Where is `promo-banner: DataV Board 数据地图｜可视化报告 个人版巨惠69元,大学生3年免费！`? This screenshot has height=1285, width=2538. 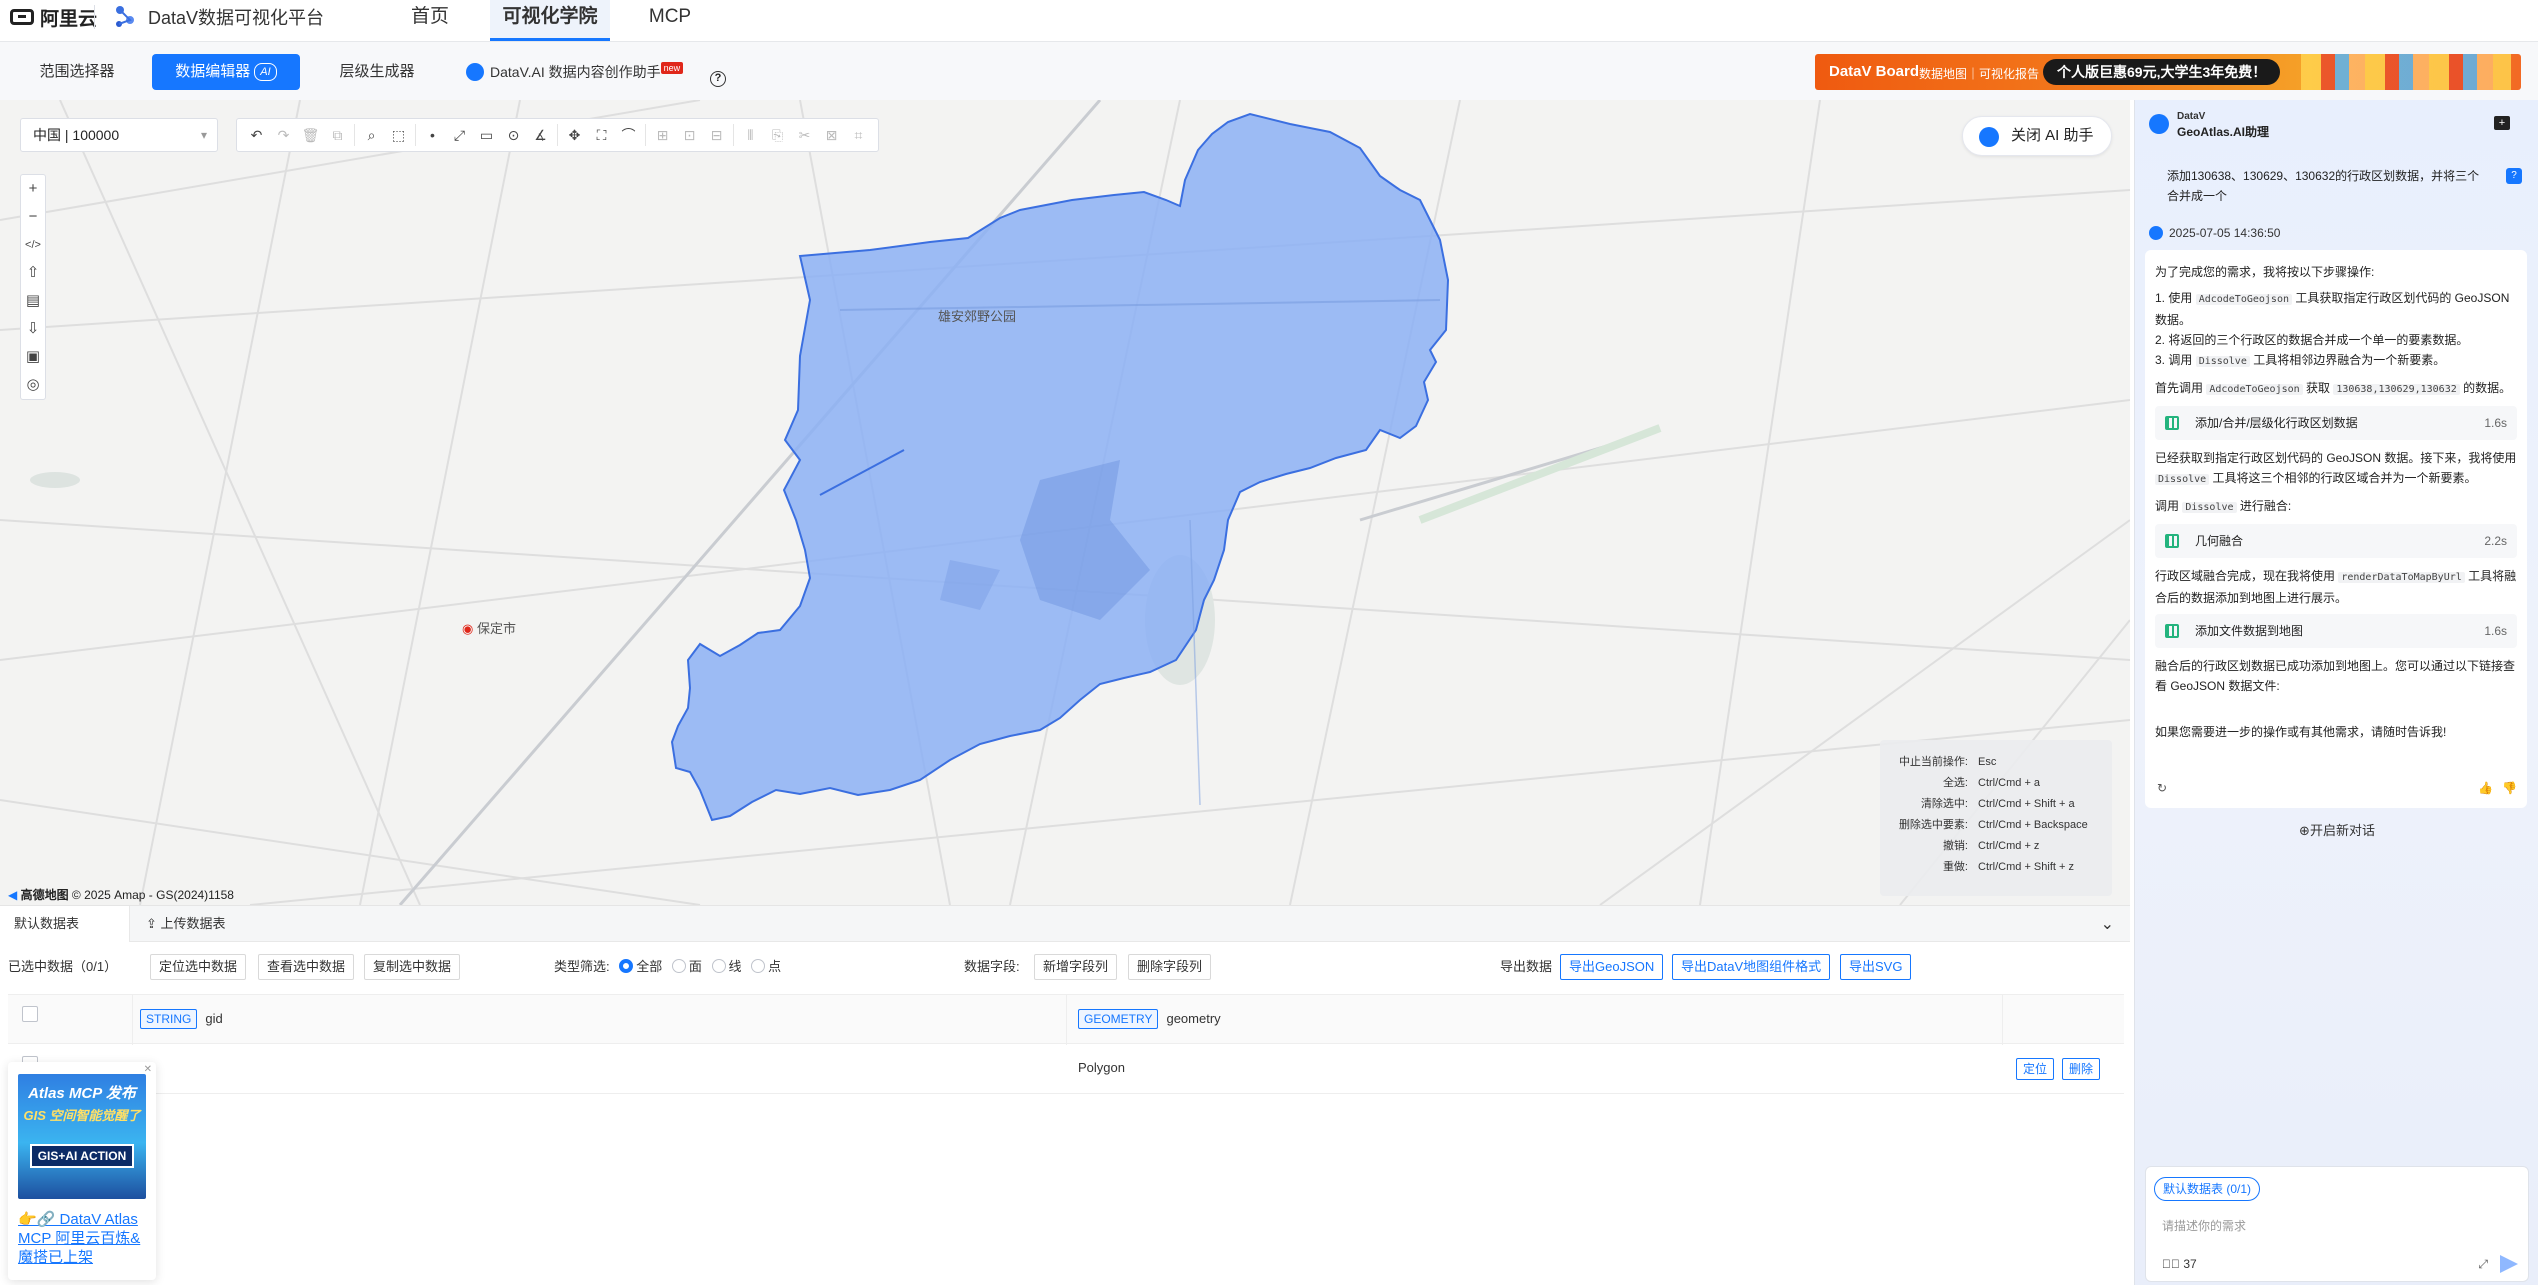
promo-banner: DataV Board 数据地图｜可视化报告 个人版巨惠69元,大学生3年免费！ is located at coordinates (2168, 72).